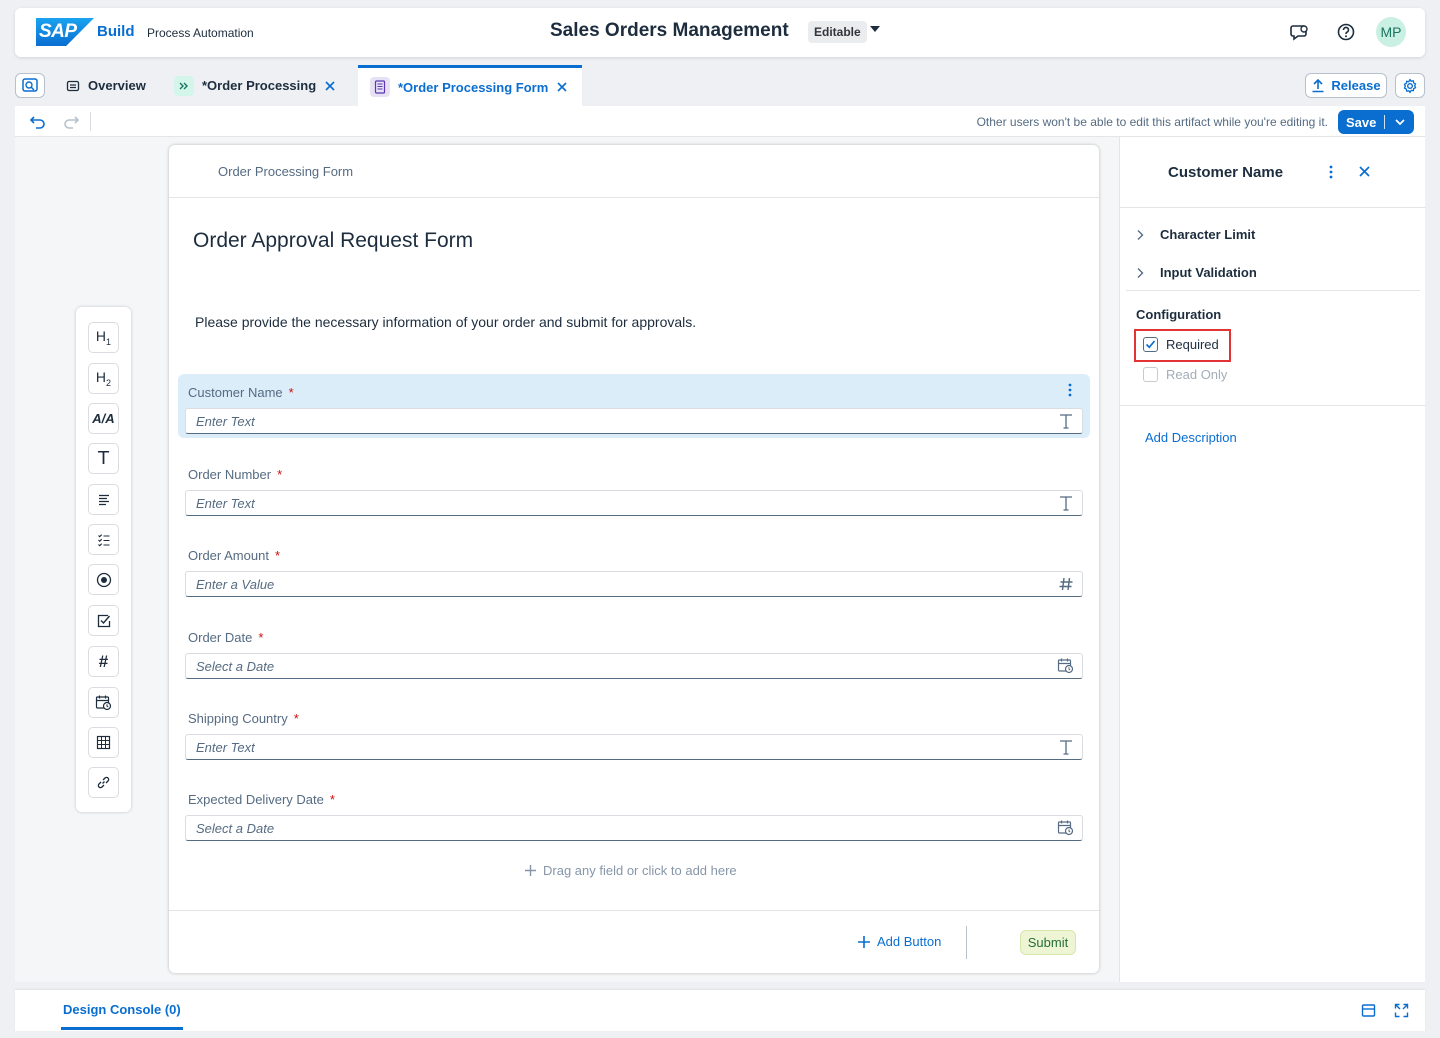 Image resolution: width=1440 pixels, height=1038 pixels. What do you see at coordinates (333, 241) in the screenshot?
I see `form-title: Order Approval Request Form` at bounding box center [333, 241].